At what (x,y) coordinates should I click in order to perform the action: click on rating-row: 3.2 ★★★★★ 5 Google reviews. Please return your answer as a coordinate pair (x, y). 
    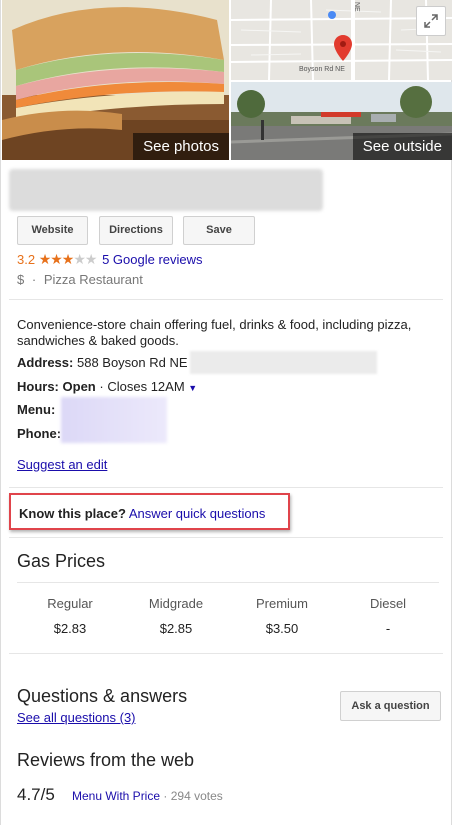
    Looking at the image, I should click on (110, 259).